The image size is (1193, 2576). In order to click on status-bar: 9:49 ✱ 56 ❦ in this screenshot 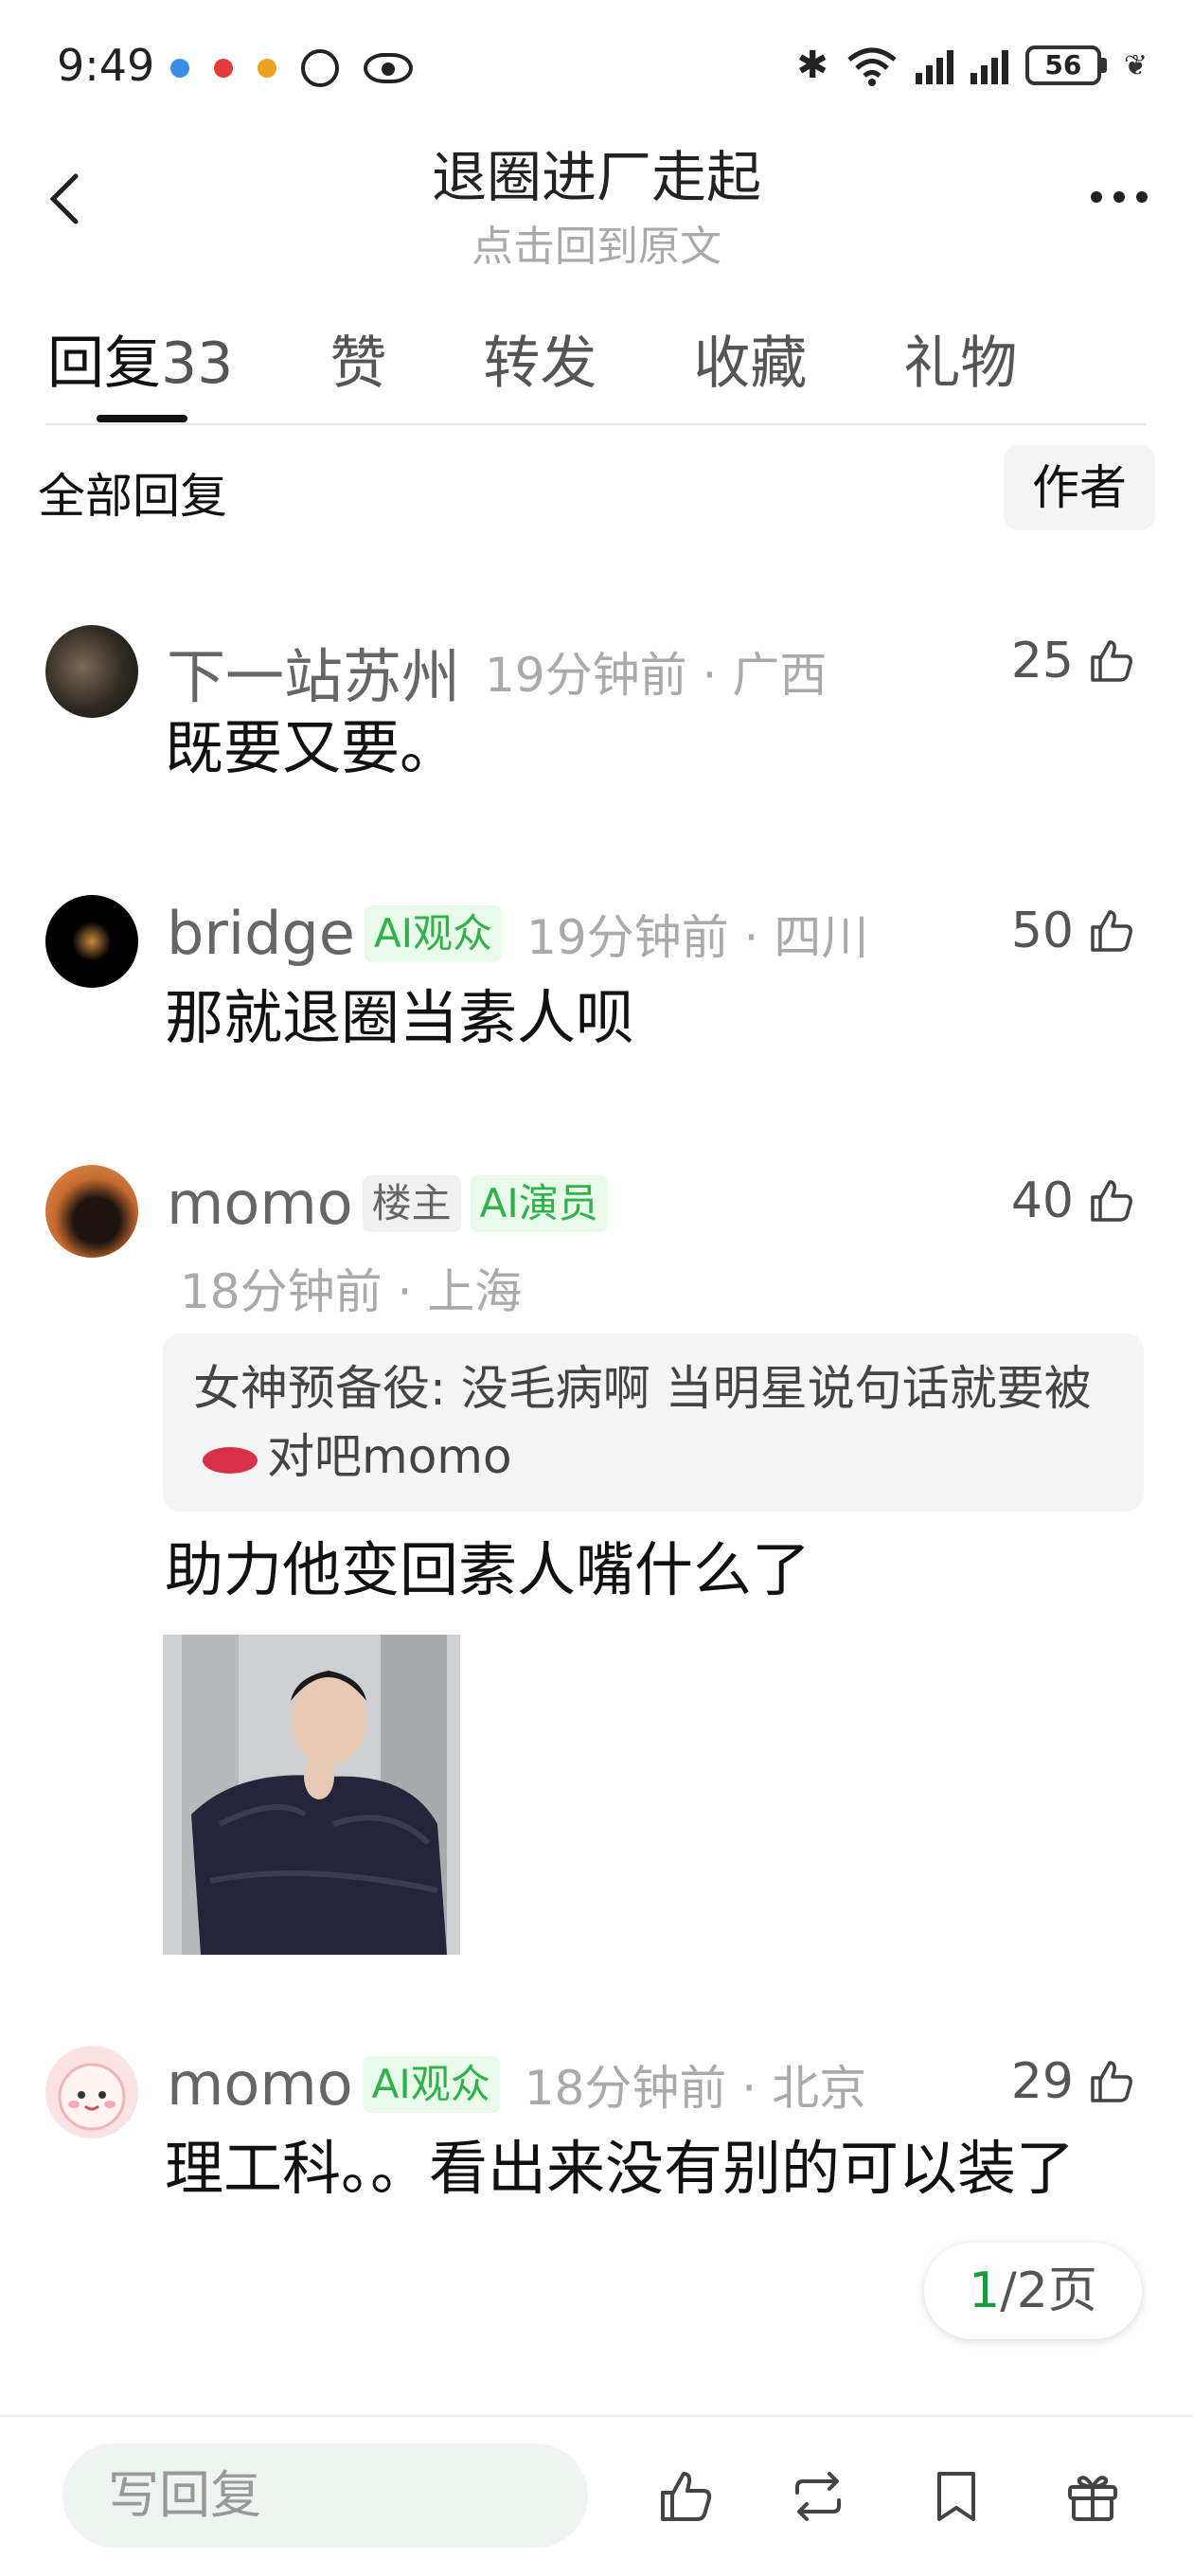, I will do `click(596, 66)`.